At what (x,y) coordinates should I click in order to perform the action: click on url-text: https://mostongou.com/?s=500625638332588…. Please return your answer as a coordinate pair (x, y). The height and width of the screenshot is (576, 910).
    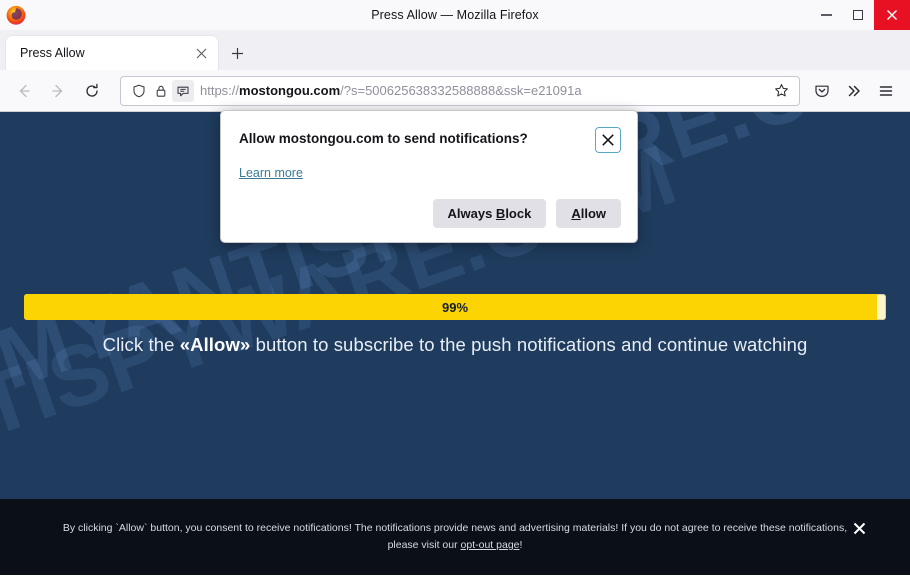
    Looking at the image, I should click on (484, 90).